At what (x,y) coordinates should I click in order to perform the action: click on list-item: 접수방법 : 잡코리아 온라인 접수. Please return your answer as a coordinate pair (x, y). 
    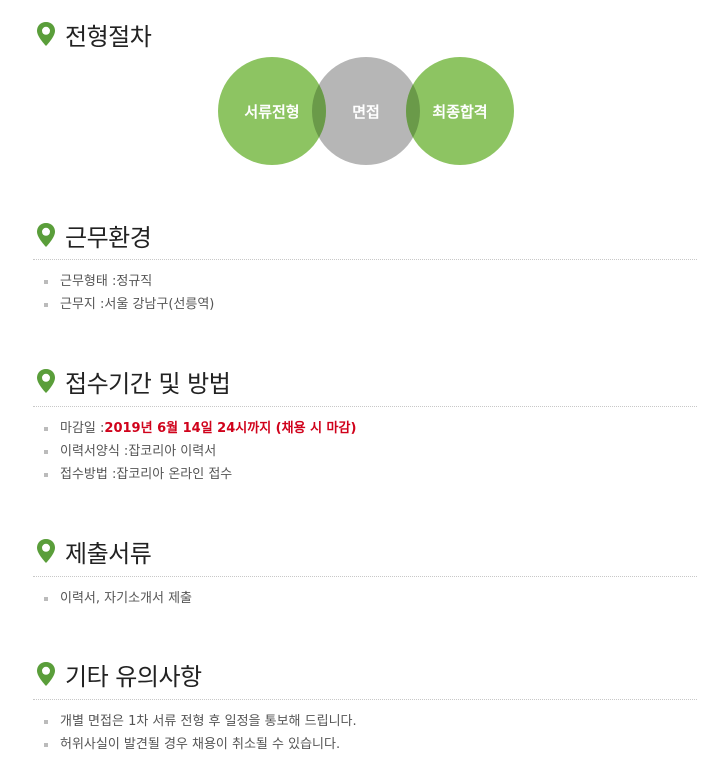
    Looking at the image, I should click on (200, 474).